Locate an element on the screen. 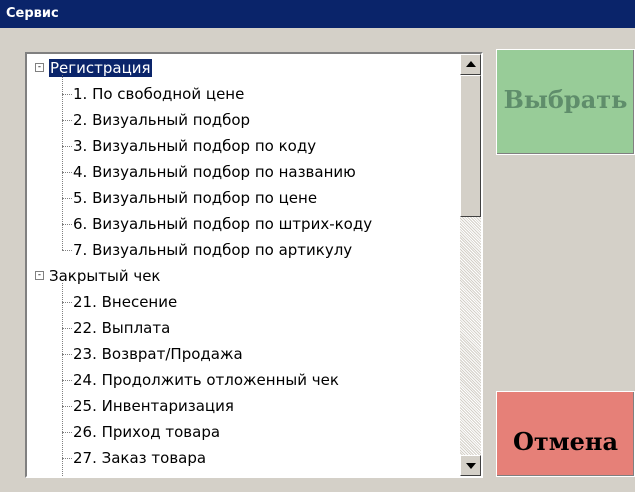  scroll-up-button is located at coordinates (470, 64).